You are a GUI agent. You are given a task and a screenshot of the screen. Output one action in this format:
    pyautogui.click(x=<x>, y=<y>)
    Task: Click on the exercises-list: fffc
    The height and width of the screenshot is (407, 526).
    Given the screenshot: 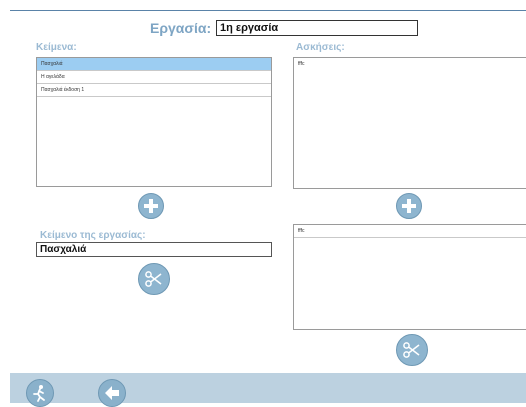 What is the action you would take?
    pyautogui.click(x=409, y=123)
    